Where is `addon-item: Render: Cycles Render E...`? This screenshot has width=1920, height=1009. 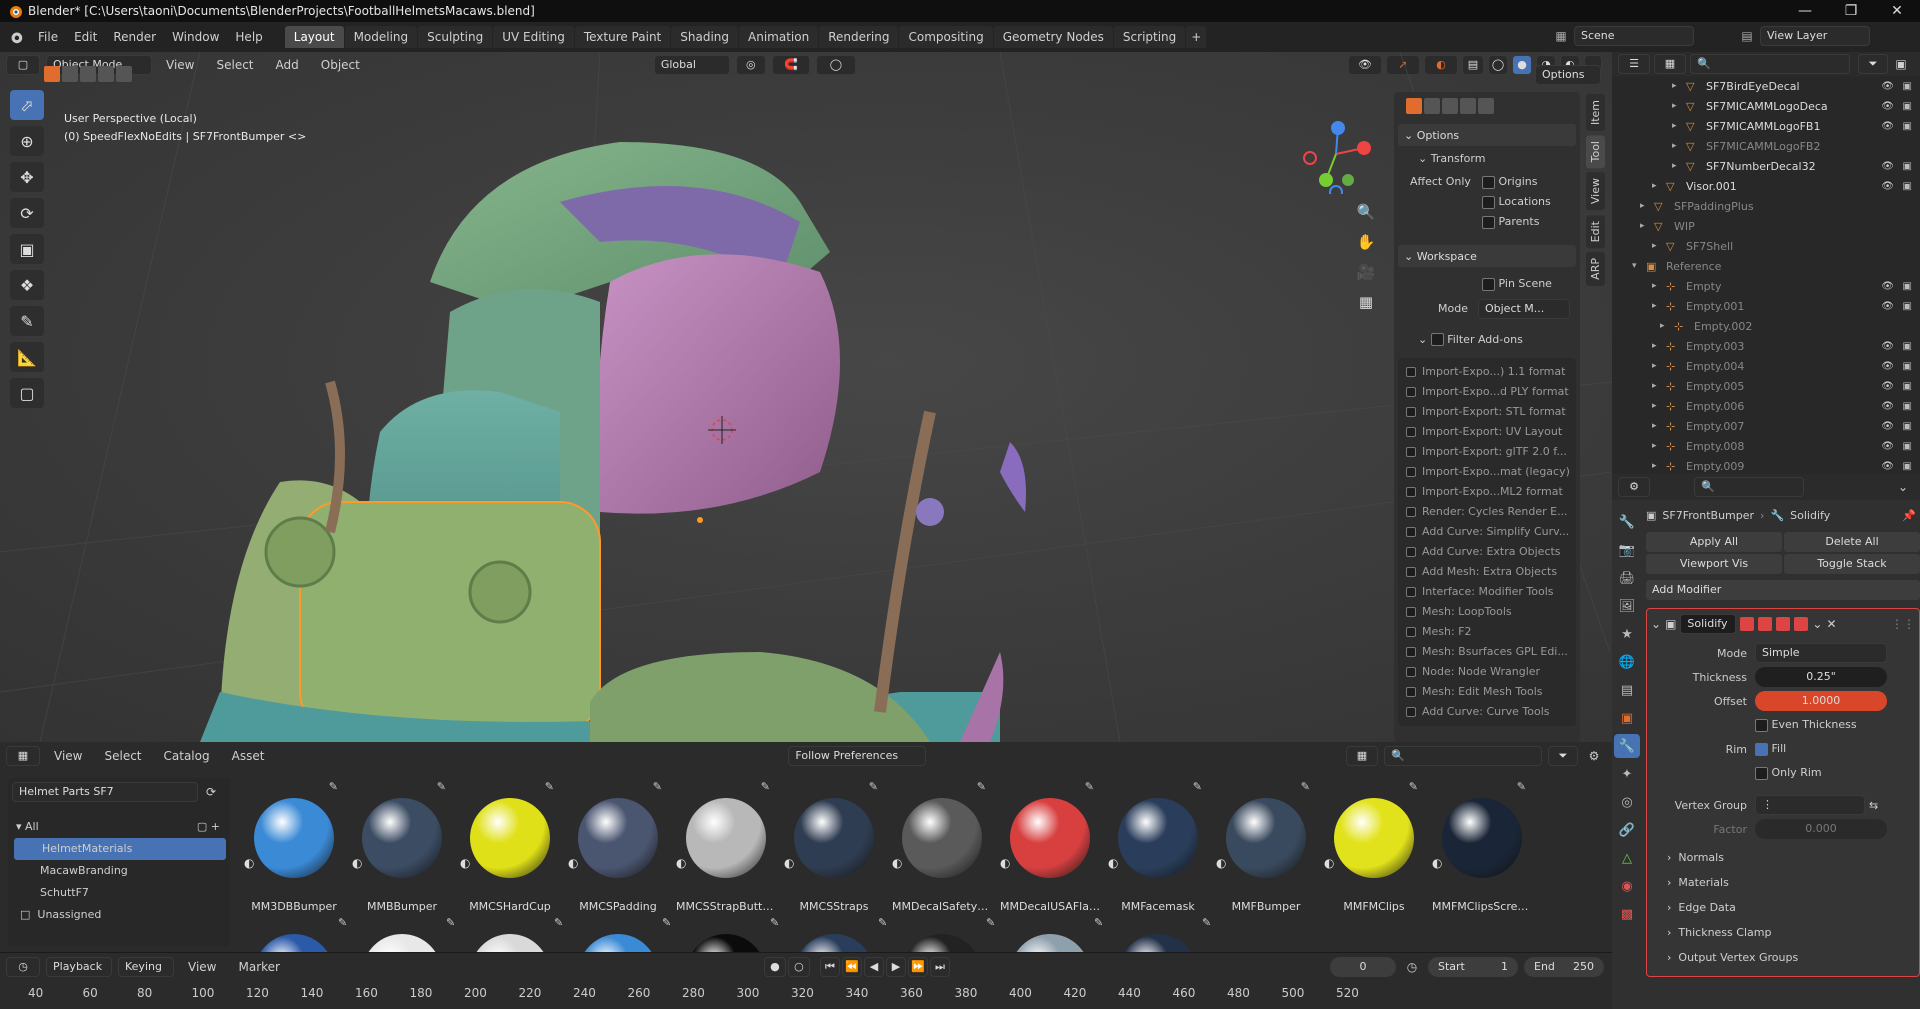
addon-item: Render: Cycles Render E... is located at coordinates (1487, 512).